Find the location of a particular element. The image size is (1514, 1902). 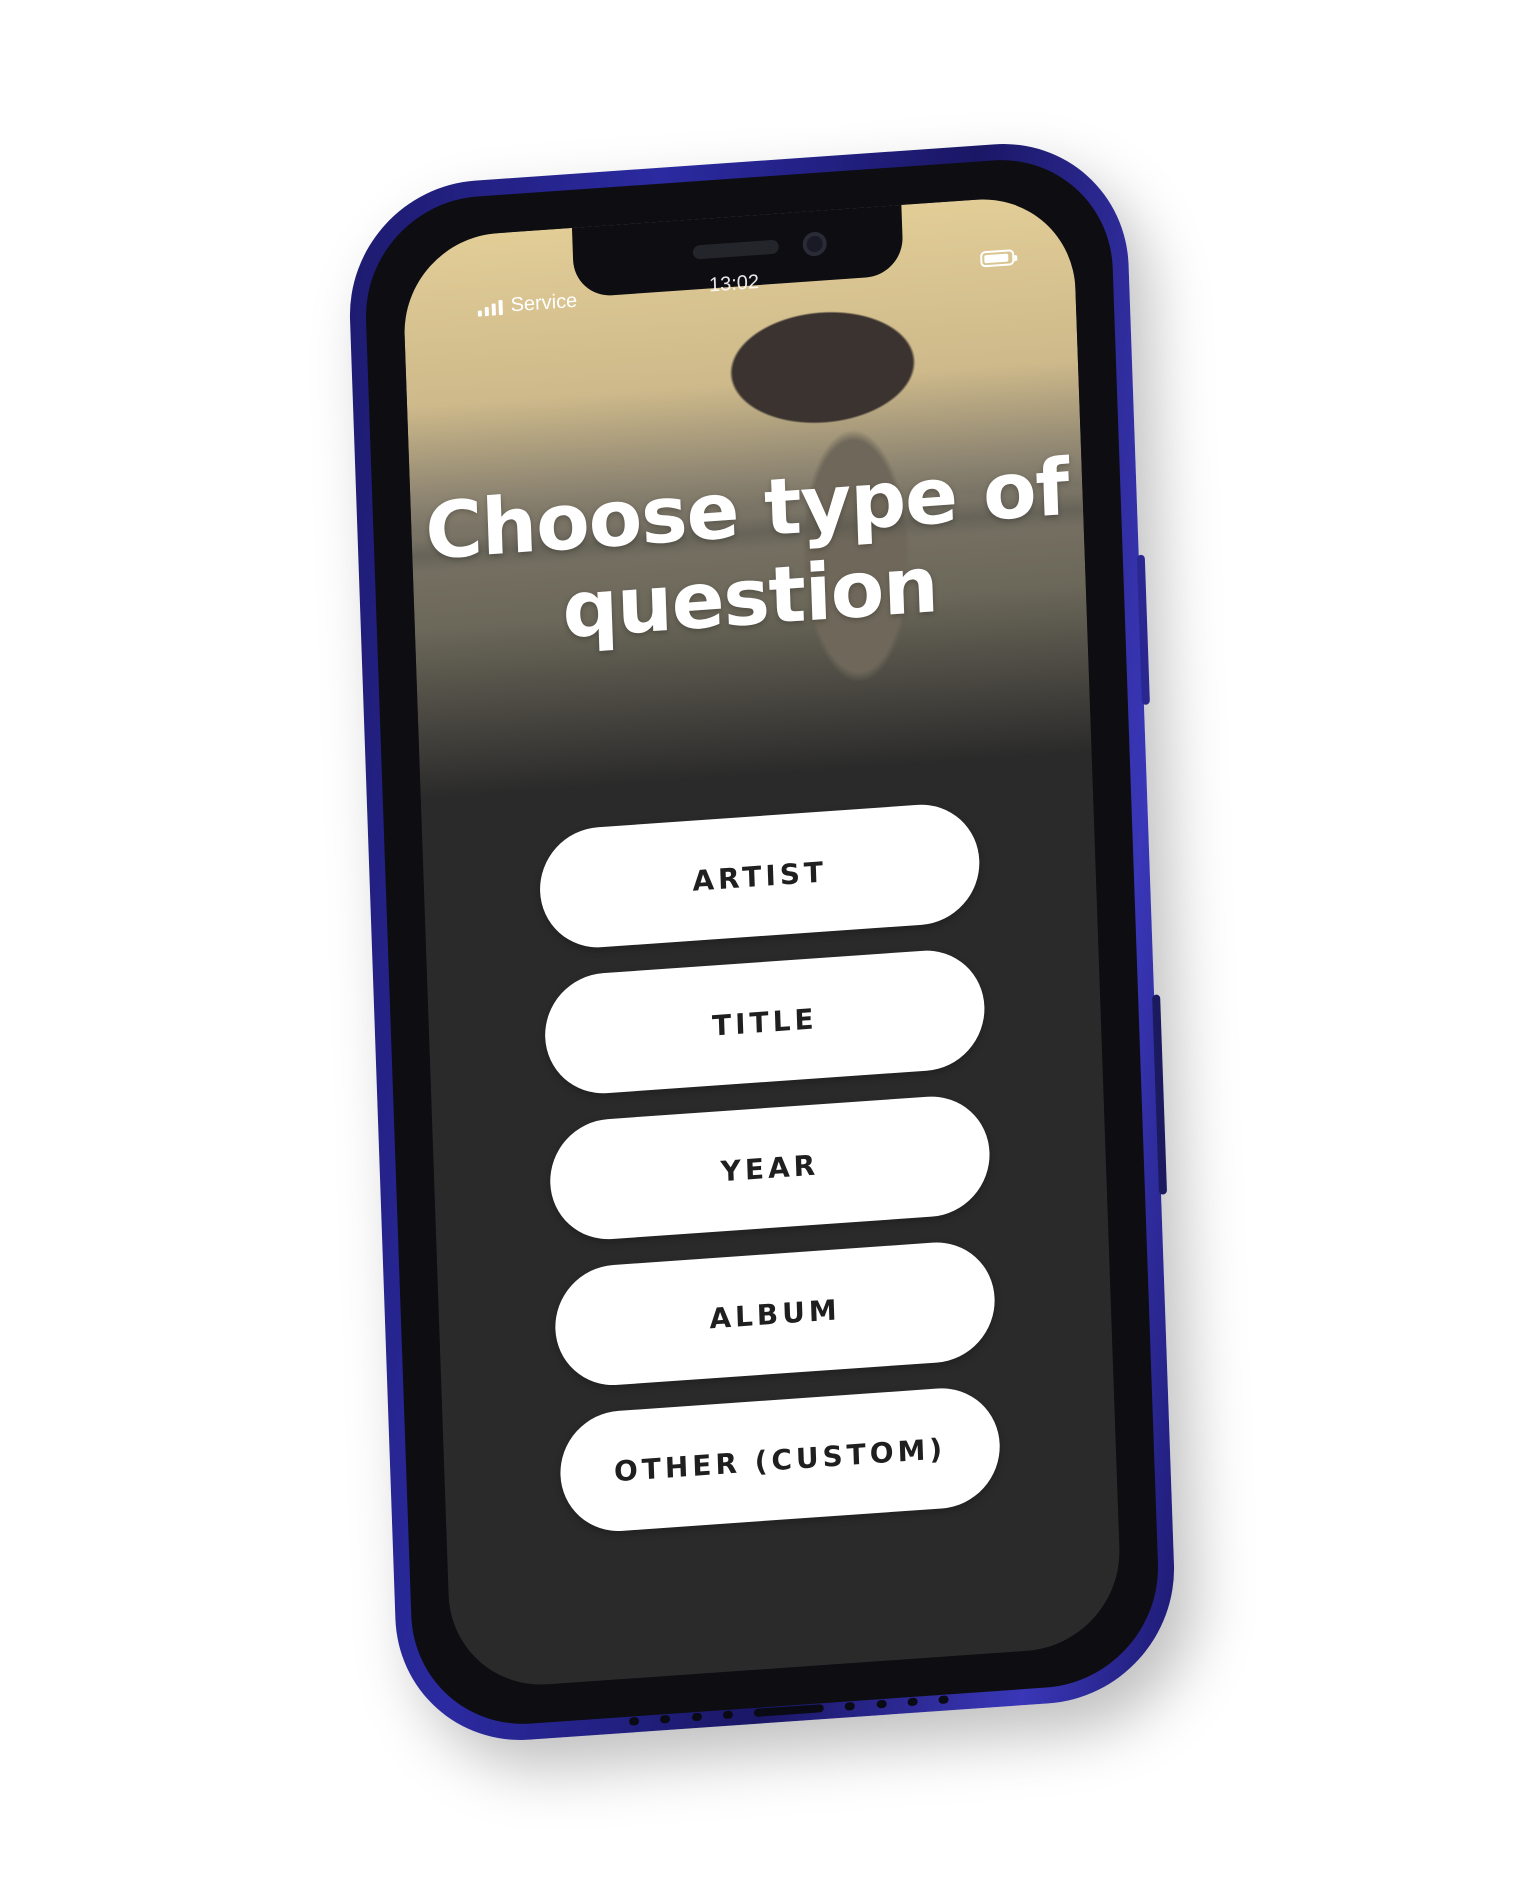

option-other-custom-button: OTHER (CUSTOM) is located at coordinates (780, 1460).